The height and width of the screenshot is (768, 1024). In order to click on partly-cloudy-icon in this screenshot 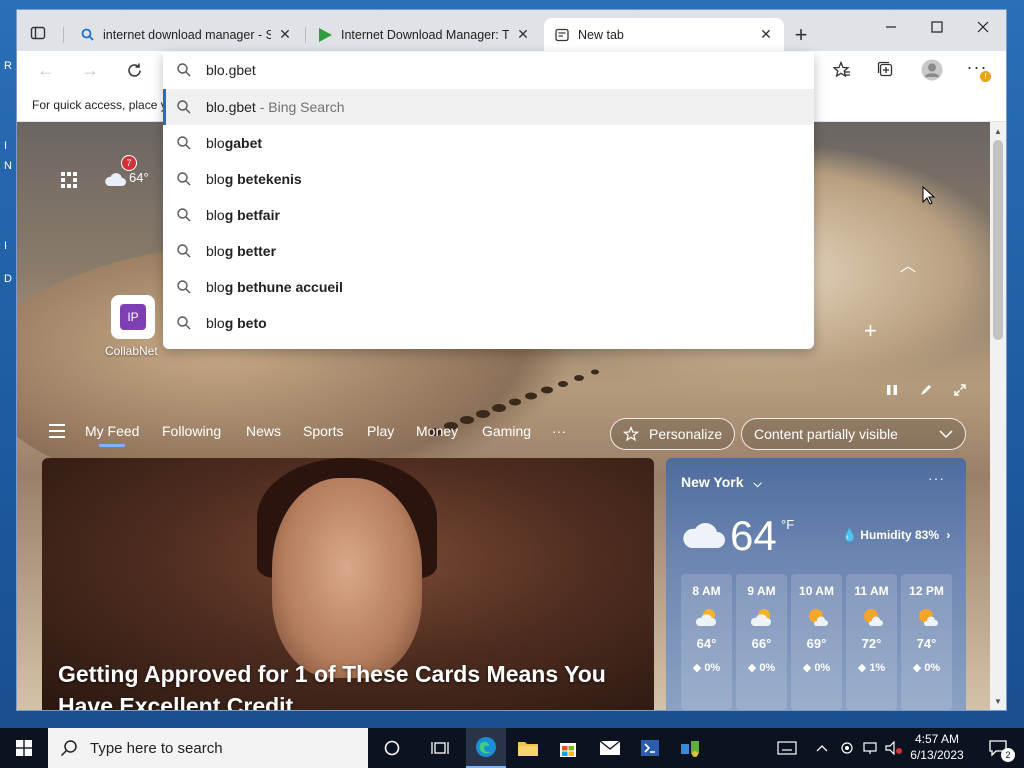, I will do `click(706, 617)`.